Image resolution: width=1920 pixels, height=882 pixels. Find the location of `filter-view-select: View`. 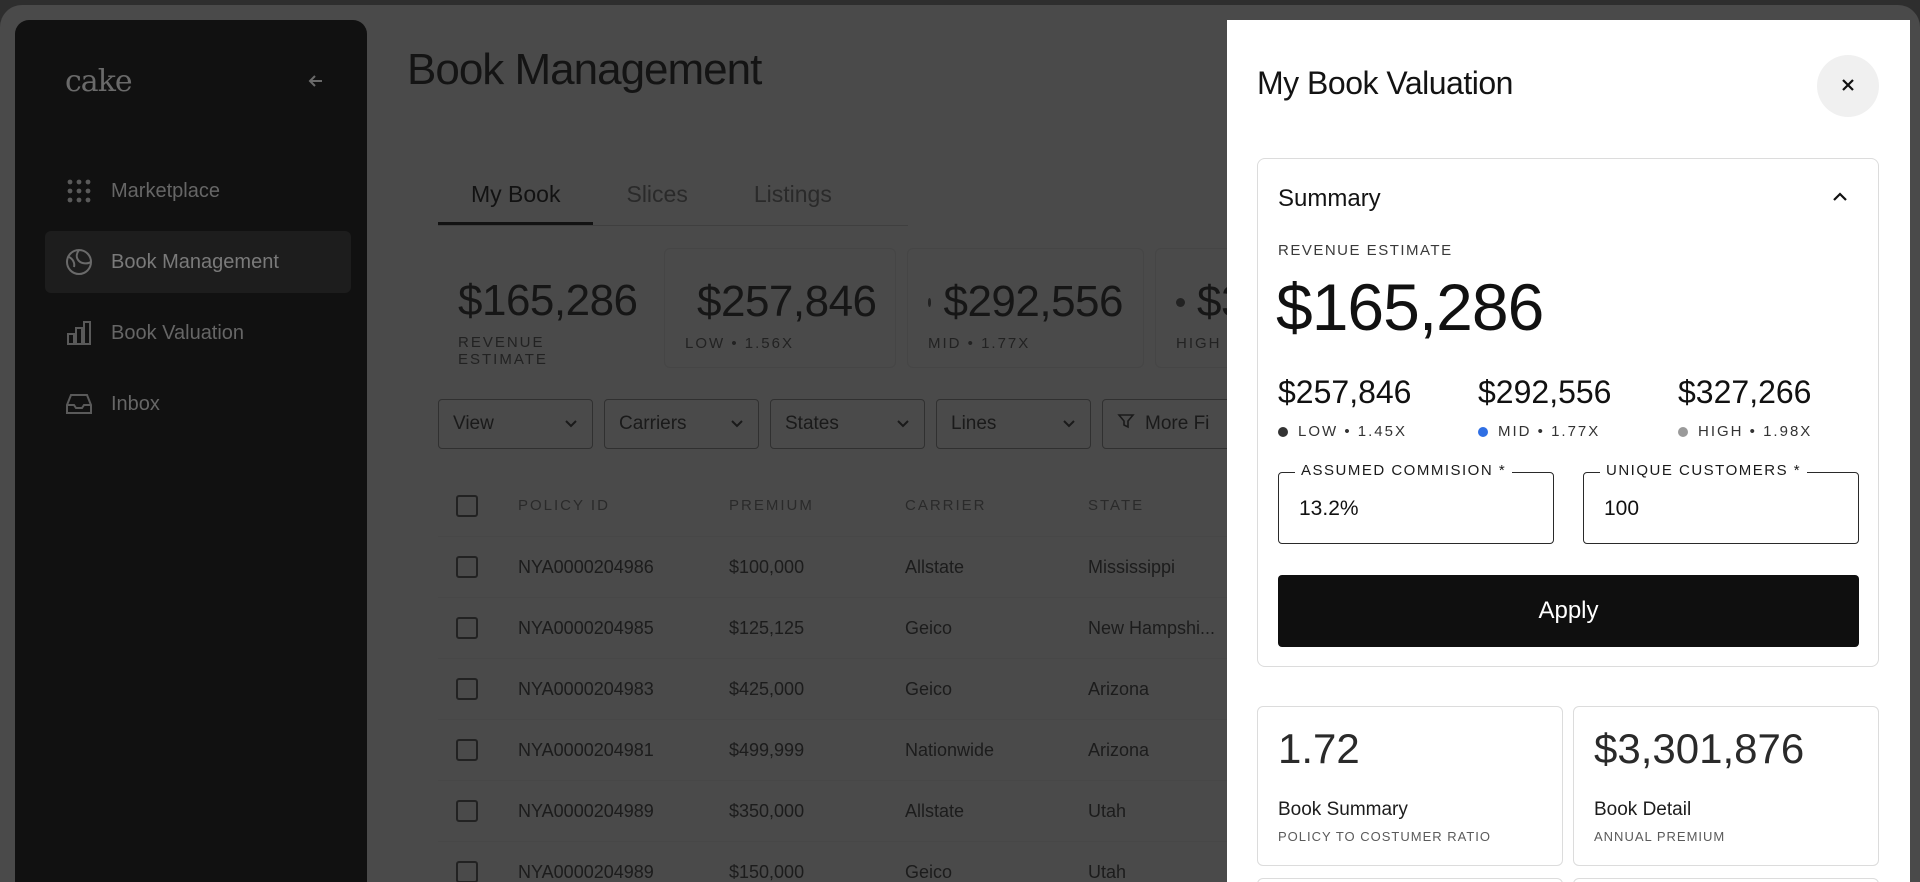

filter-view-select: View is located at coordinates (515, 424).